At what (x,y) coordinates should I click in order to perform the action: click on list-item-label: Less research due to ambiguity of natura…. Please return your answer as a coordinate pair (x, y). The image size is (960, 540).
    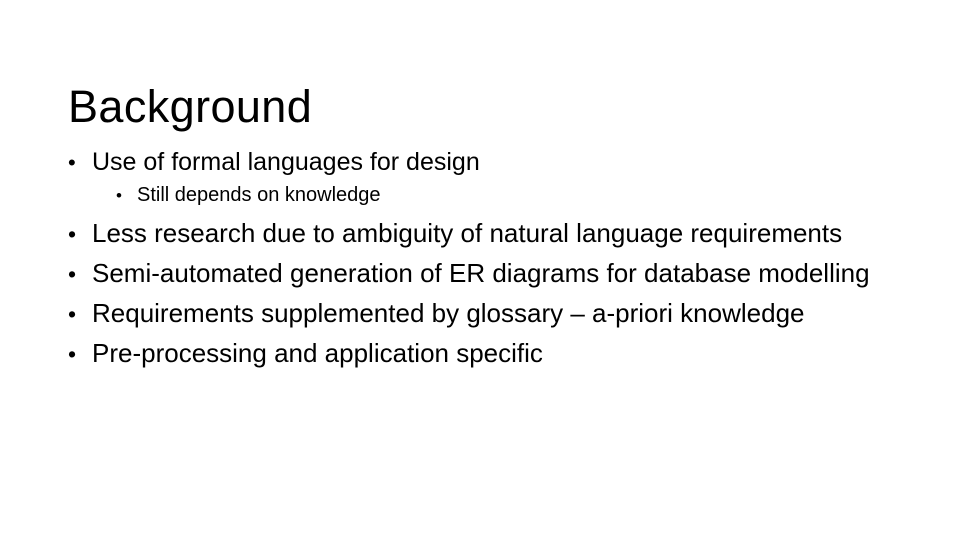
    Looking at the image, I should click on (467, 233).